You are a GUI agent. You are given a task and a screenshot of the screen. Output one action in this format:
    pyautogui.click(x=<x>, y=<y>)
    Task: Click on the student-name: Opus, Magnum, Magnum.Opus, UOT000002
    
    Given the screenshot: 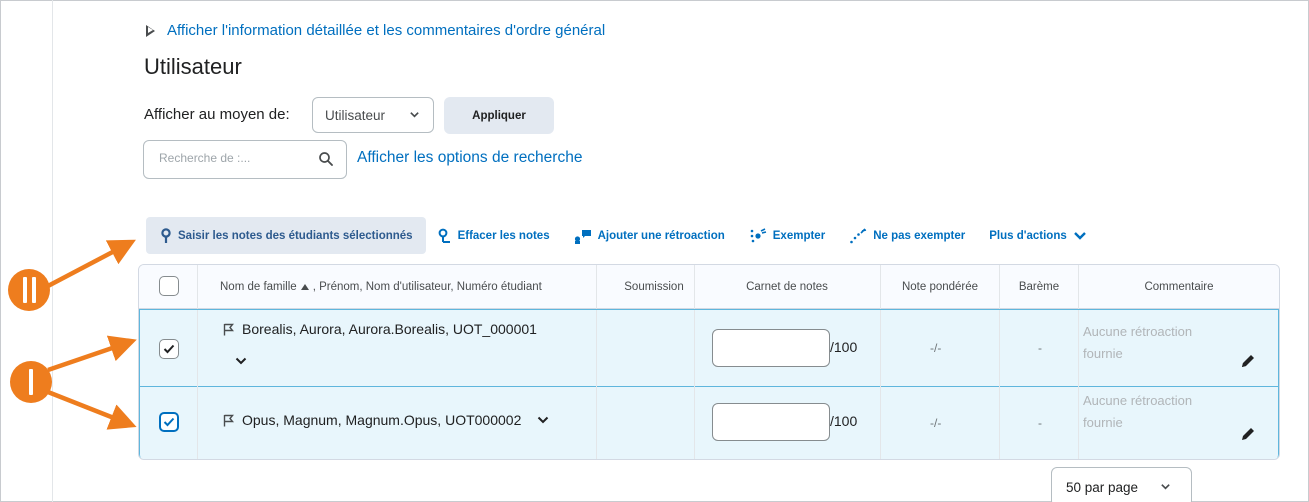 What is the action you would take?
    pyautogui.click(x=386, y=420)
    